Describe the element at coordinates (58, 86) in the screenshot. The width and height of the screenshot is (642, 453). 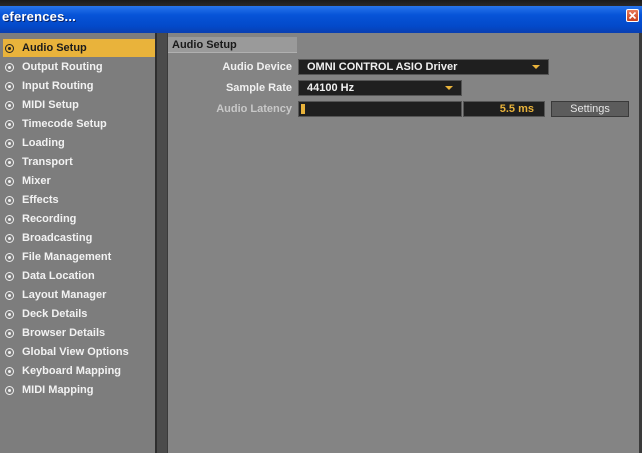
I see `sidebar-item-label: Input Routing` at that location.